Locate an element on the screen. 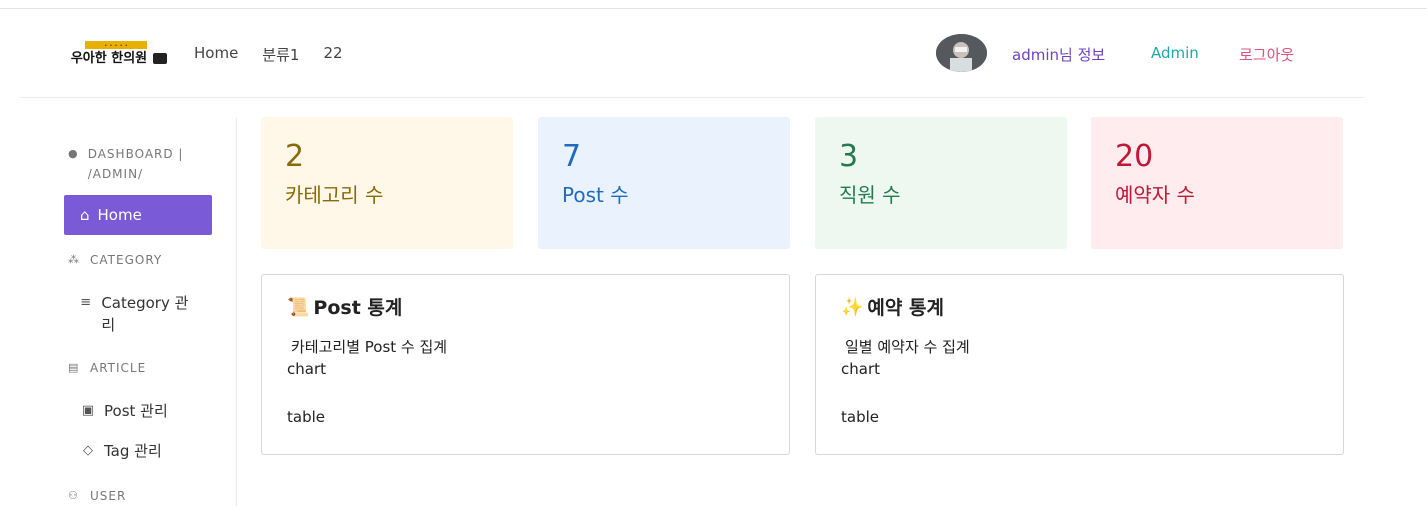  sparkles-icon: ✨ is located at coordinates (852, 307).